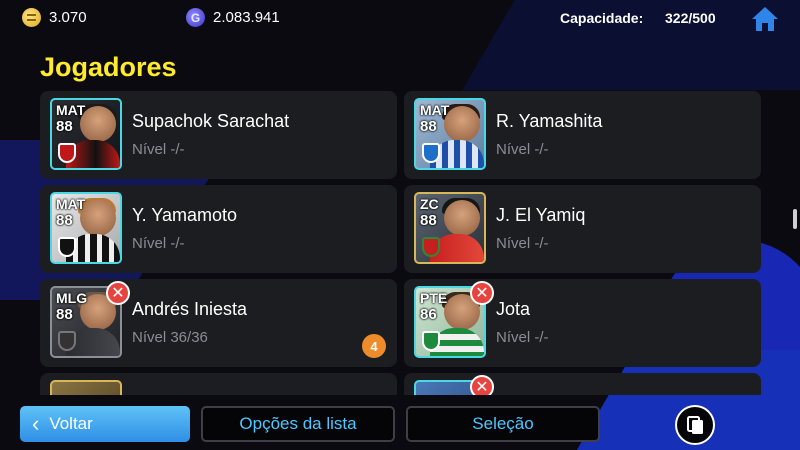  I want to click on list-options-button: Opções da lista, so click(298, 424).